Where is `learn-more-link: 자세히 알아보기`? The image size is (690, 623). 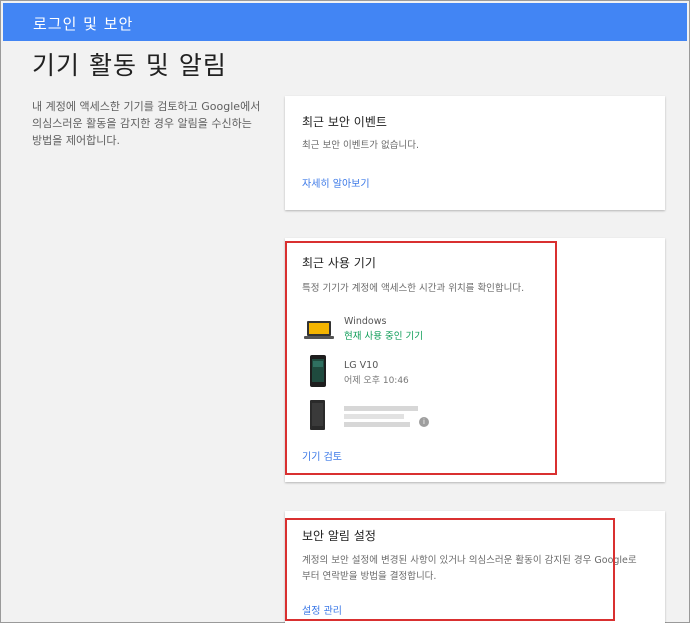
learn-more-link: 자세히 알아보기 is located at coordinates (336, 182).